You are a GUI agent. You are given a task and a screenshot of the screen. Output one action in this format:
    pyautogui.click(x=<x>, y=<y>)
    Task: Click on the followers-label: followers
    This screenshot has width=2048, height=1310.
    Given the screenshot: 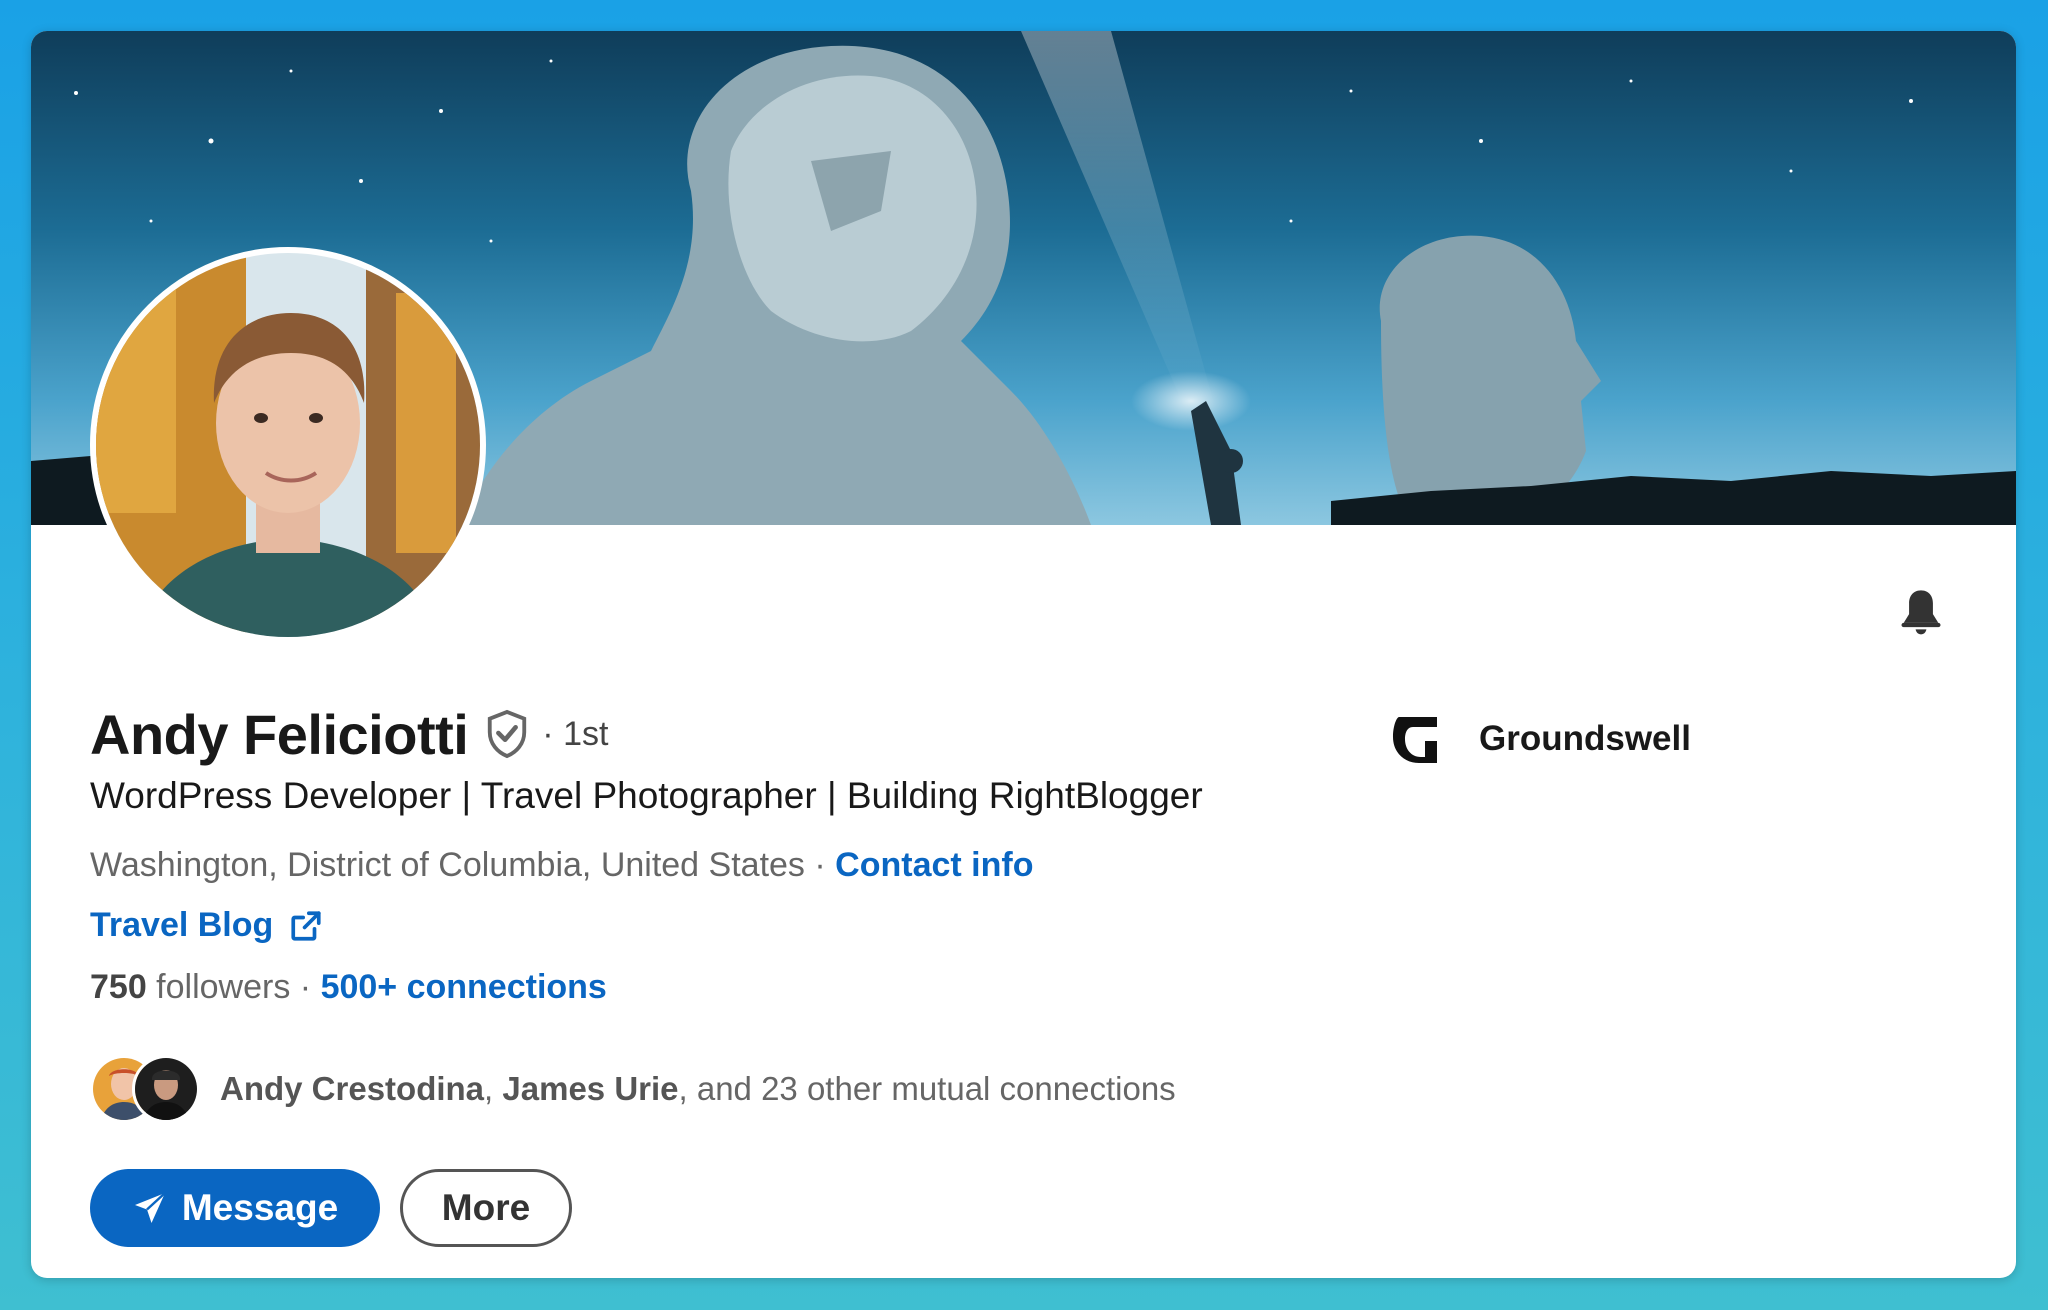 What is the action you would take?
    pyautogui.click(x=218, y=987)
    